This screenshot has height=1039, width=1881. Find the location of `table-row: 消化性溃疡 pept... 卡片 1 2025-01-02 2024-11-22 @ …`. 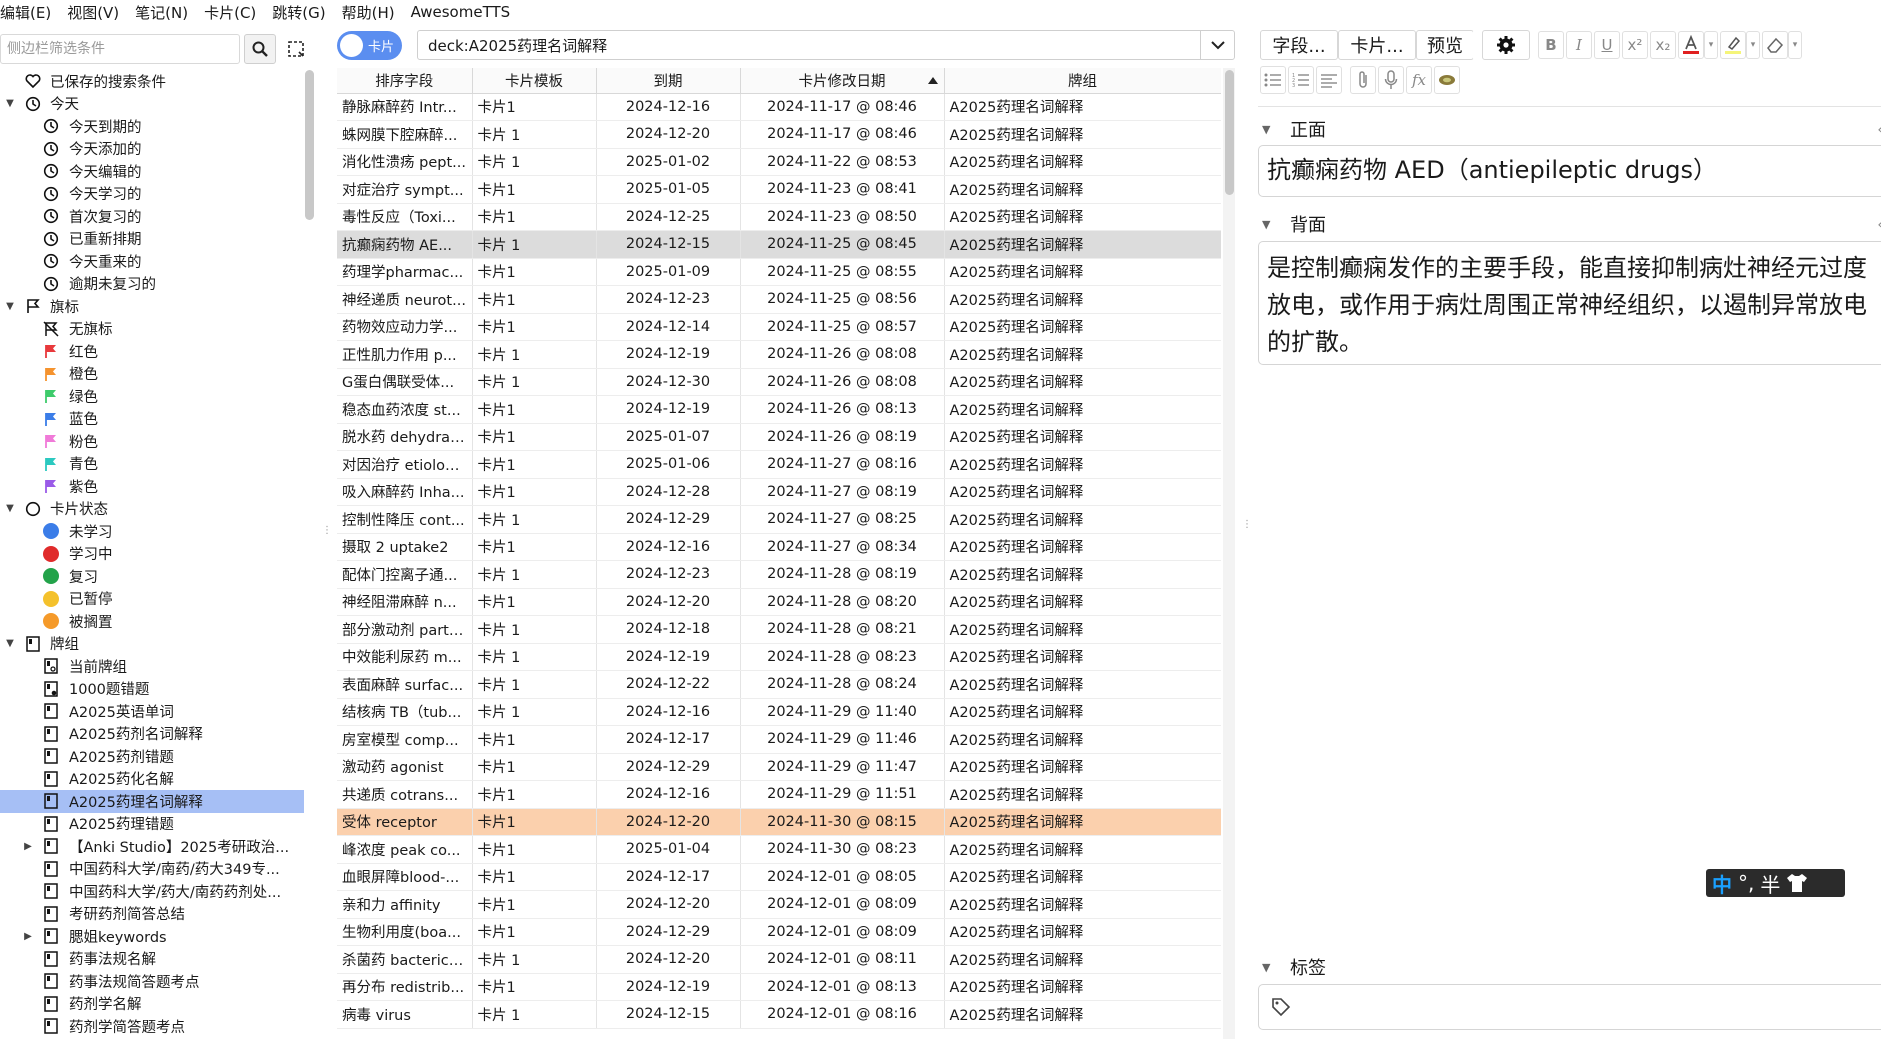

table-row: 消化性溃疡 pept... 卡片 1 2025-01-02 2024-11-22 @ … is located at coordinates (779, 162).